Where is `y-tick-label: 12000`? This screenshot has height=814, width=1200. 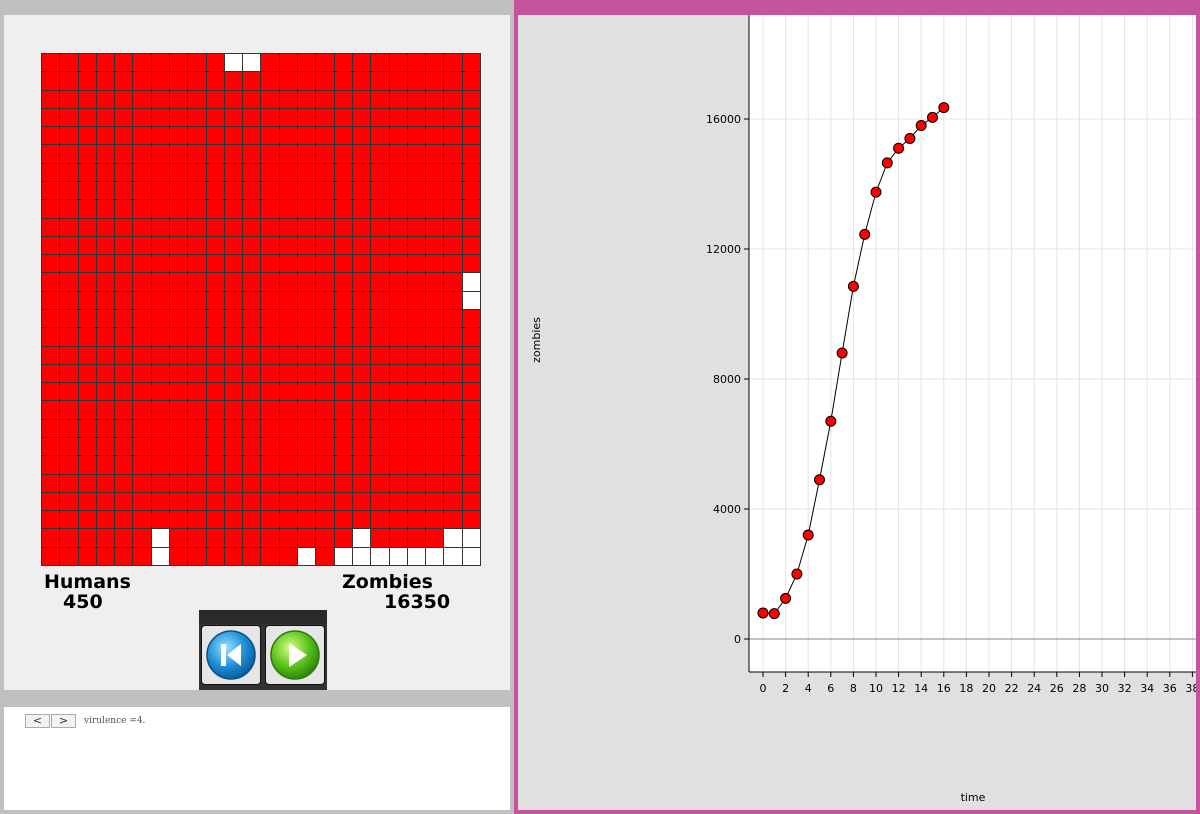 y-tick-label: 12000 is located at coordinates (723, 249).